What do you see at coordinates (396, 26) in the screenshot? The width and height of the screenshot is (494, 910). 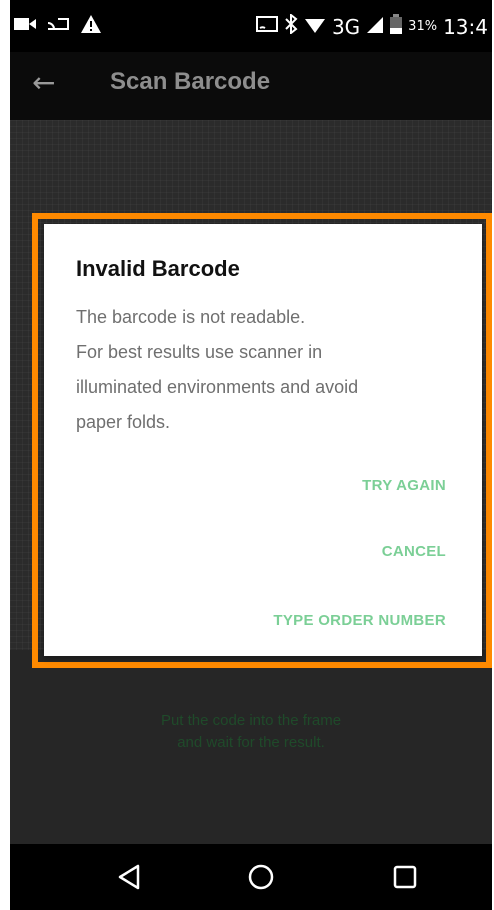 I see `battery-icon` at bounding box center [396, 26].